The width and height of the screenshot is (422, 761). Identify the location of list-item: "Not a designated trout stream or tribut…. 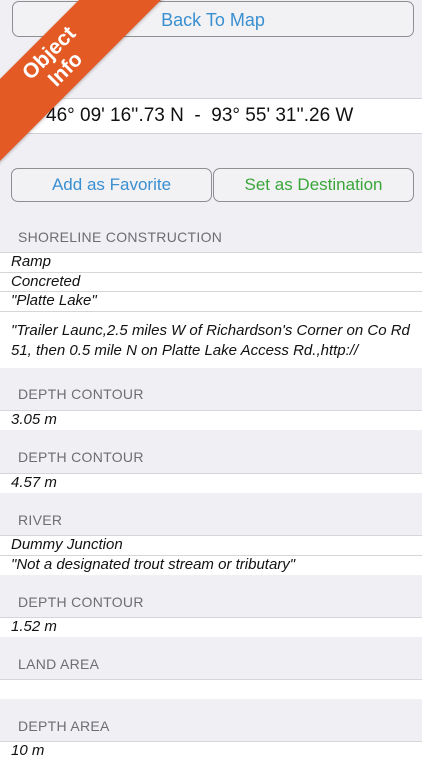
(211, 565).